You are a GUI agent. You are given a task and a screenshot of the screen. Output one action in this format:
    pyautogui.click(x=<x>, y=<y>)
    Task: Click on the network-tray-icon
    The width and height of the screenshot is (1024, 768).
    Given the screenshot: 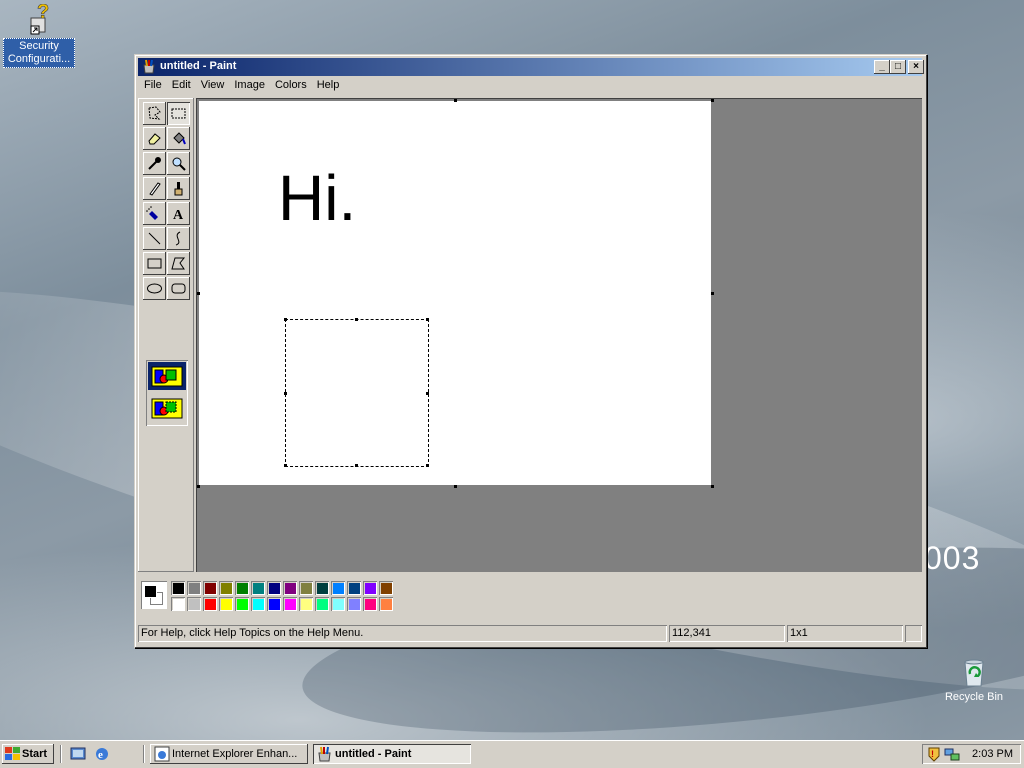 What is the action you would take?
    pyautogui.click(x=952, y=754)
    